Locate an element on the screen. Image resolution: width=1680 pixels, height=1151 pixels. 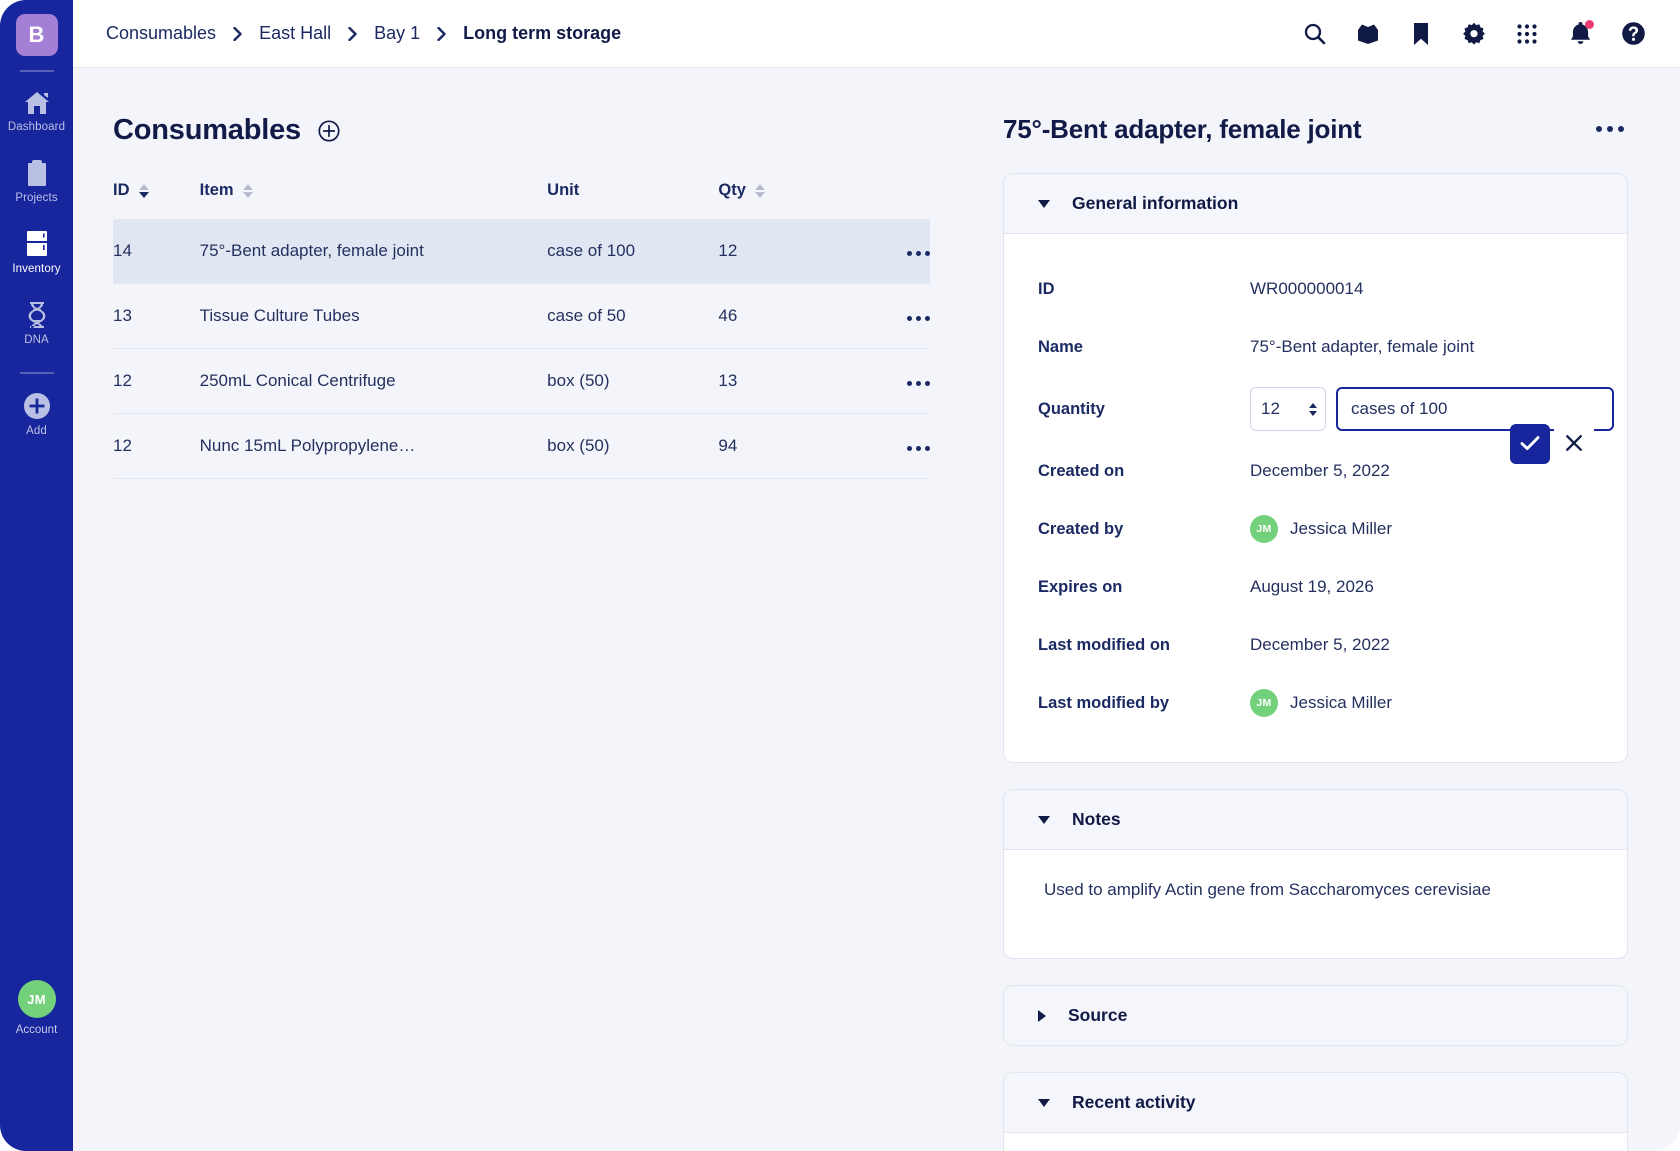
bell-icon is located at coordinates (1580, 33).